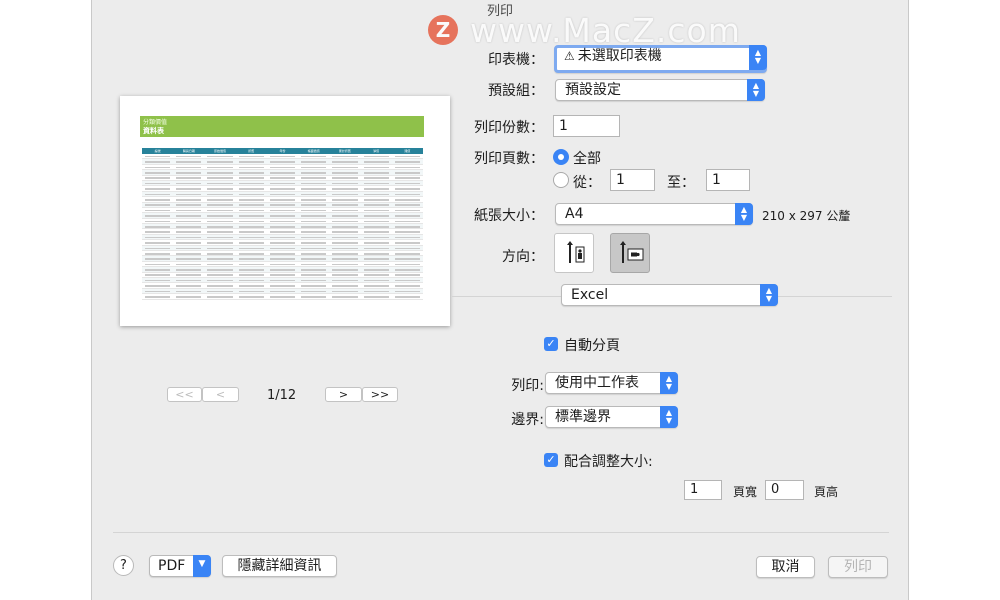 This screenshot has width=1000, height=600. What do you see at coordinates (561, 157) in the screenshot?
I see `pages-all-radio` at bounding box center [561, 157].